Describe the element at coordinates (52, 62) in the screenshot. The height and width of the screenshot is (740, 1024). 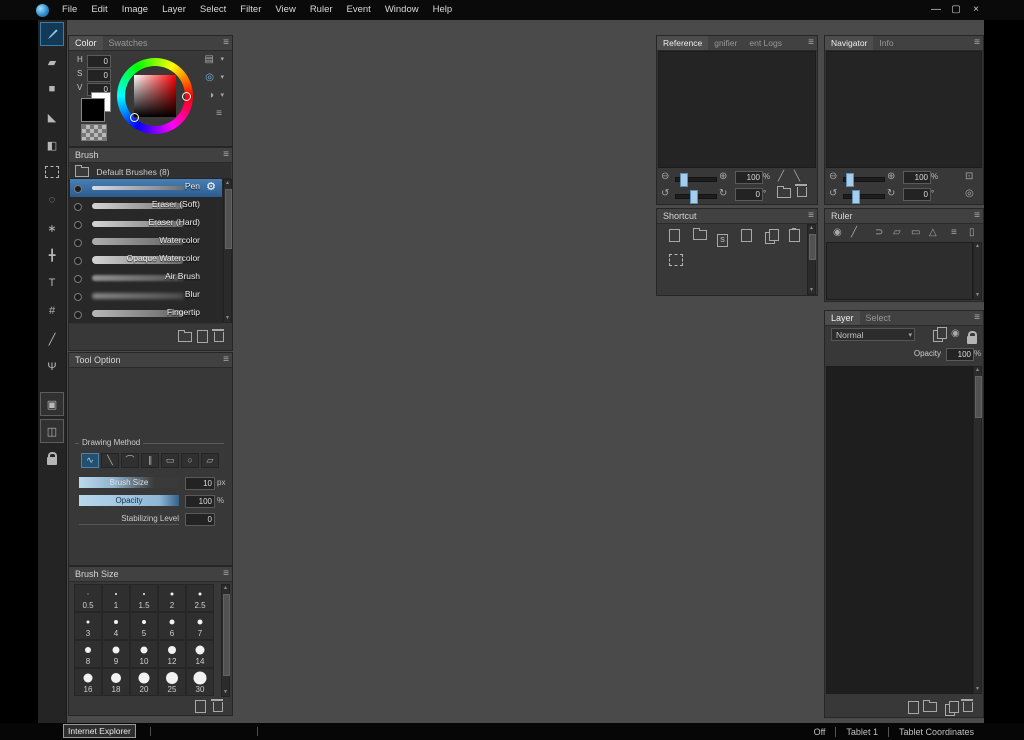
I see `eraser-tool: ▰` at that location.